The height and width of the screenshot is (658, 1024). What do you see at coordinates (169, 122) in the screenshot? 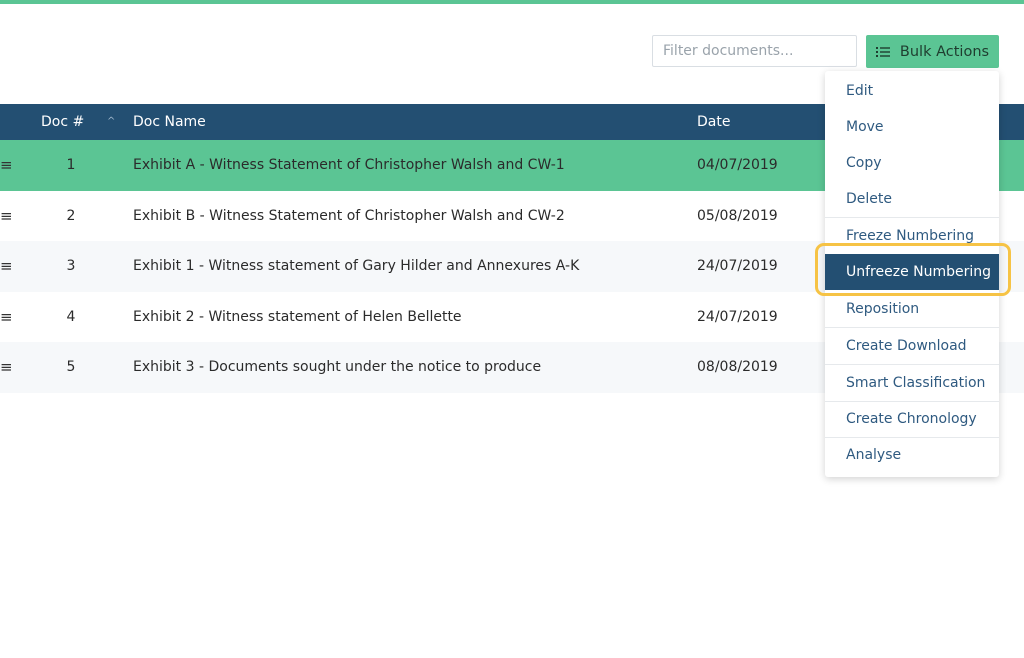
I see `header-doc-name: Doc Name` at bounding box center [169, 122].